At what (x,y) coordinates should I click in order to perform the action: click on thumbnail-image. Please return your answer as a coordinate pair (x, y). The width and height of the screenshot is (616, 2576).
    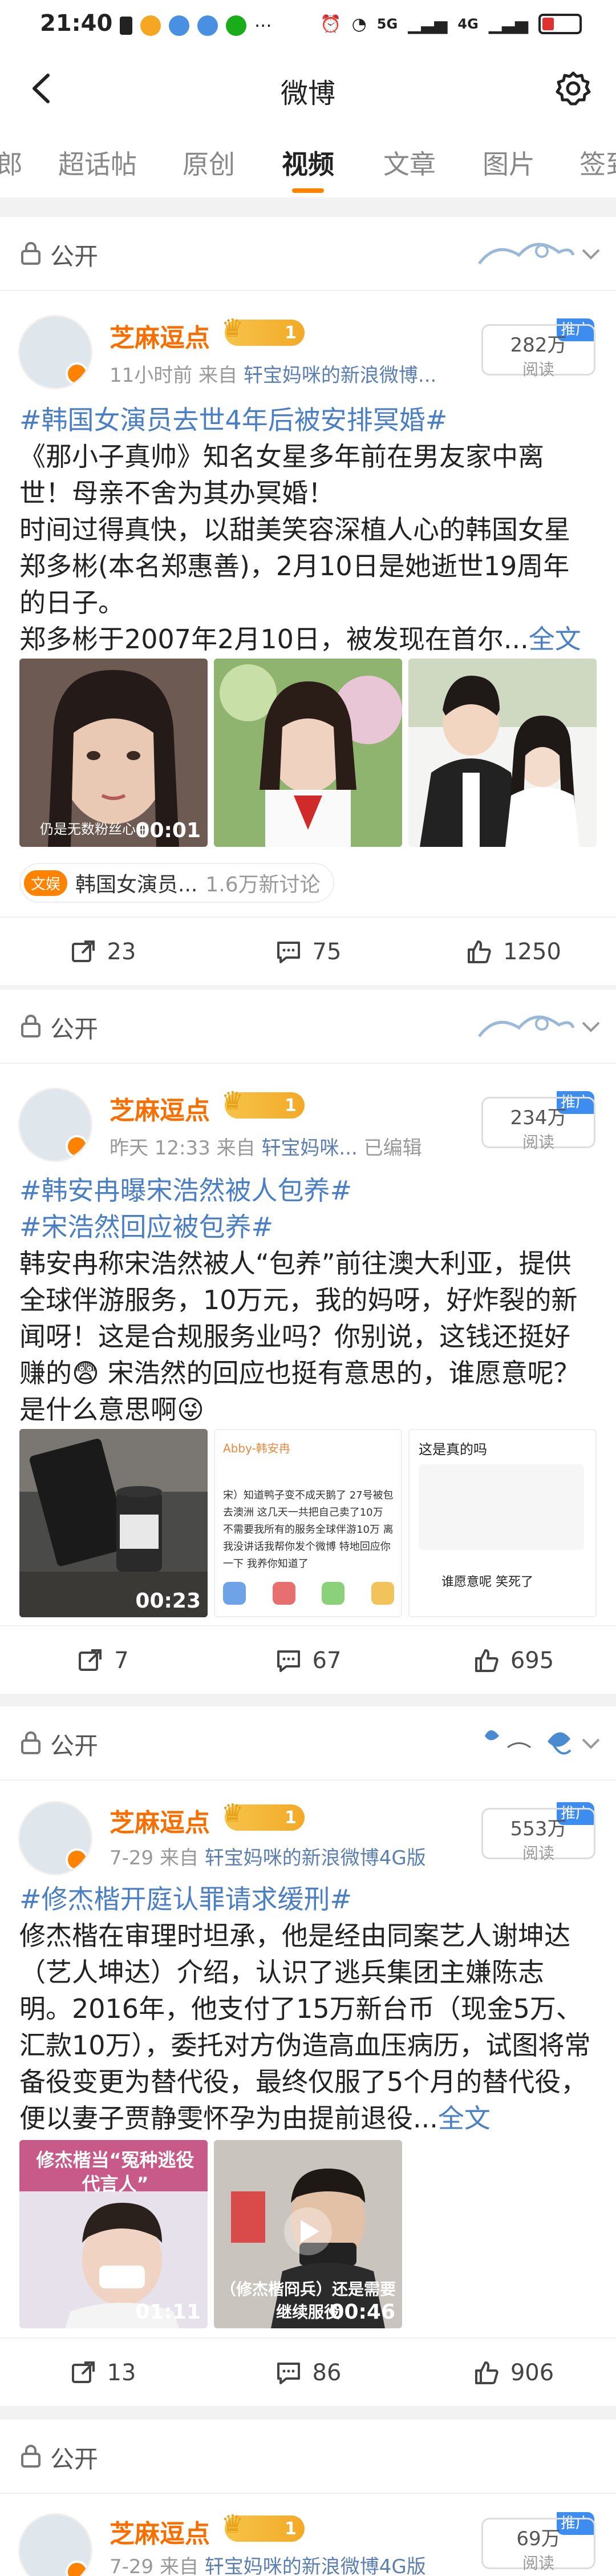
    Looking at the image, I should click on (502, 753).